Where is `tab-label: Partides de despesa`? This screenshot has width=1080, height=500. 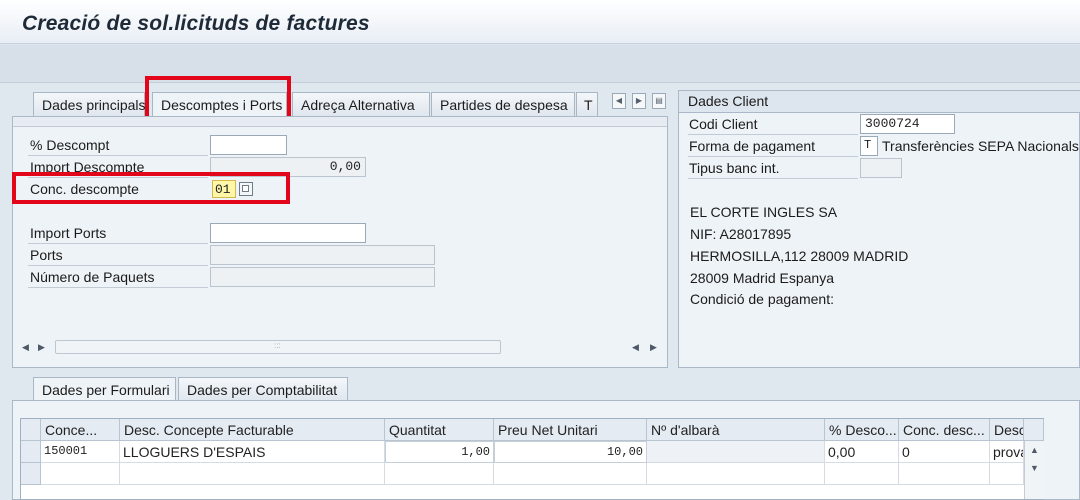
tab-label: Partides de despesa is located at coordinates (504, 105).